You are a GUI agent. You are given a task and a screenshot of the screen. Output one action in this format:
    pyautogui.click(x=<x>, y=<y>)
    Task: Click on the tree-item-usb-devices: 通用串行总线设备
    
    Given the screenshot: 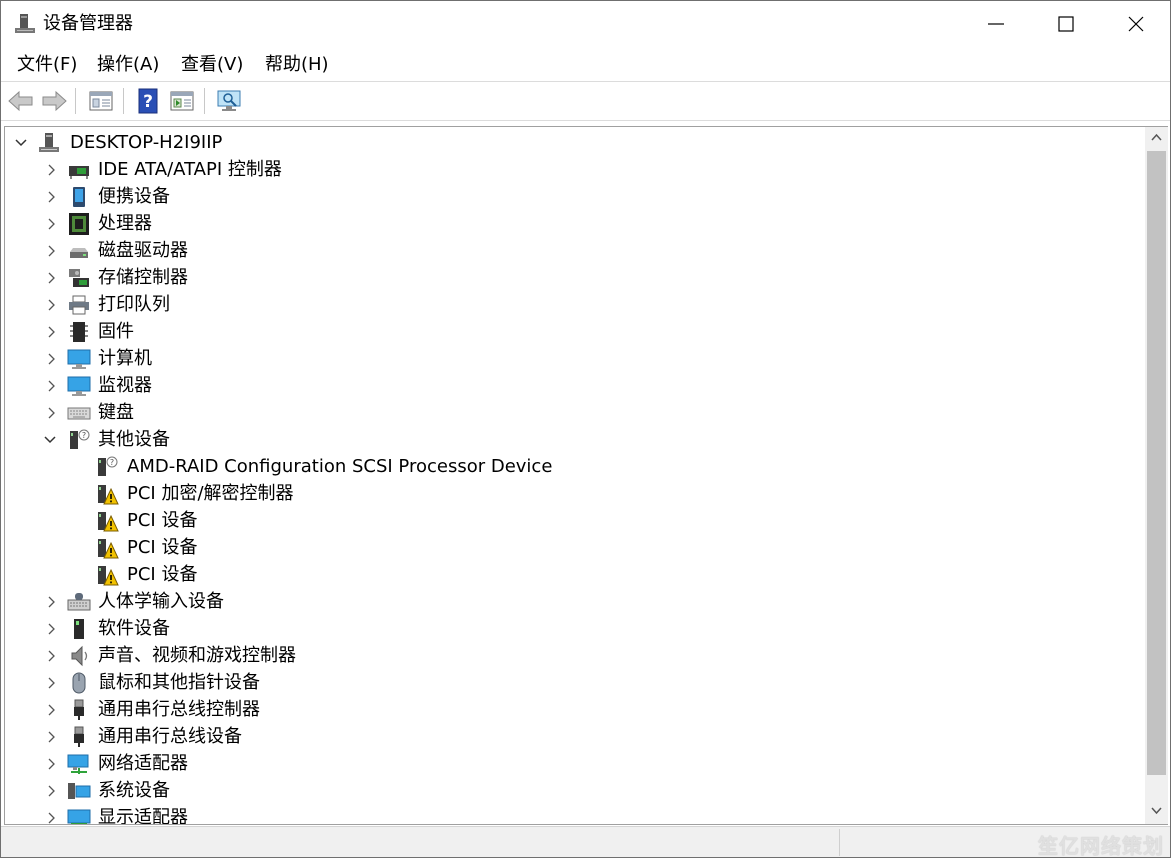 What is the action you would take?
    pyautogui.click(x=574, y=737)
    